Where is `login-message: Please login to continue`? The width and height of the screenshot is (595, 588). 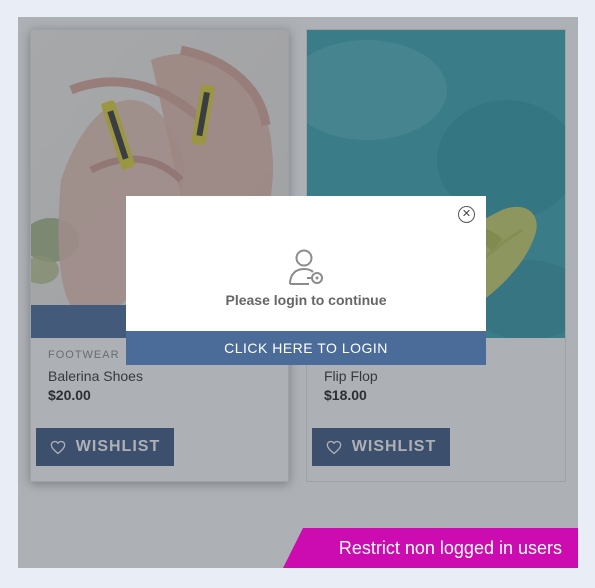 login-message: Please login to continue is located at coordinates (306, 300).